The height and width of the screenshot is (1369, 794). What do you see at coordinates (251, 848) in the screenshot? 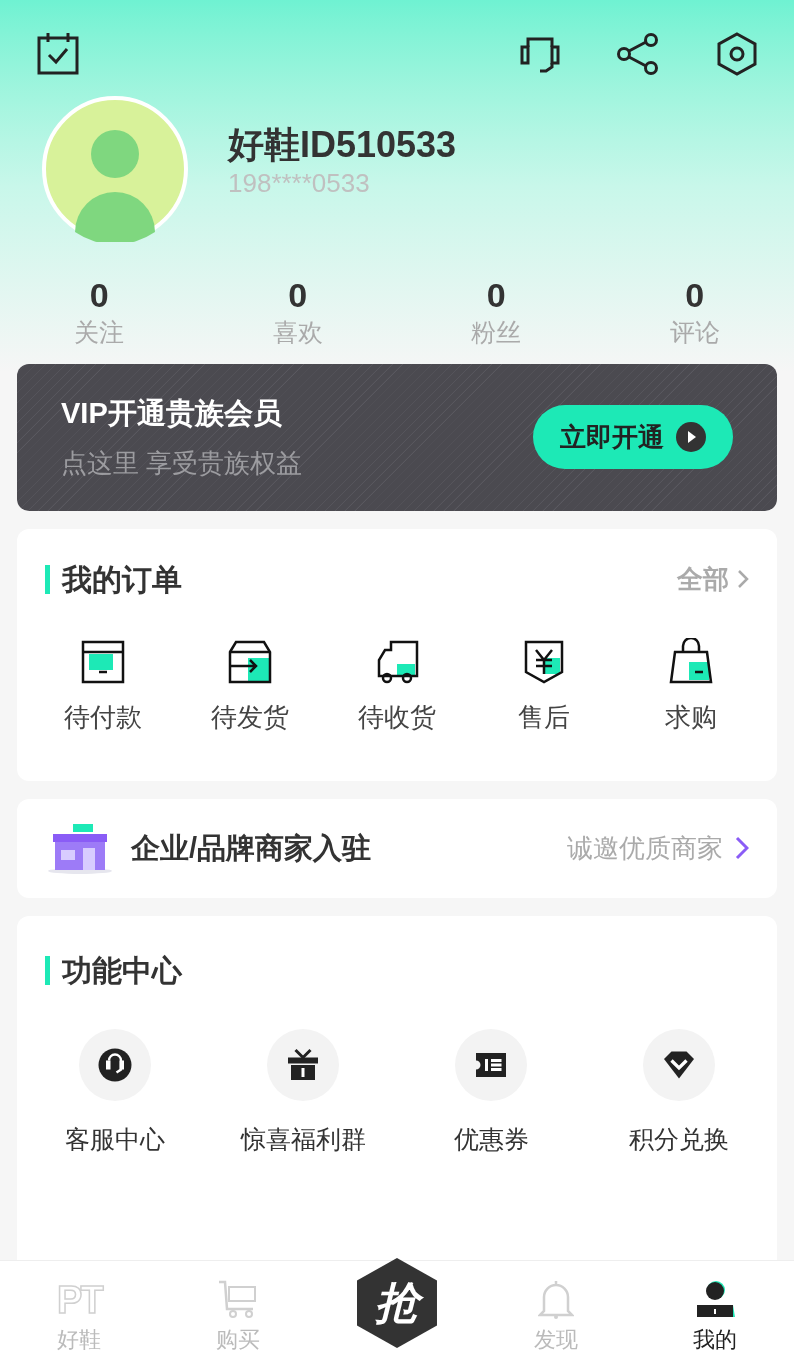
I see `merchant-title: 企业/品牌商家入驻` at bounding box center [251, 848].